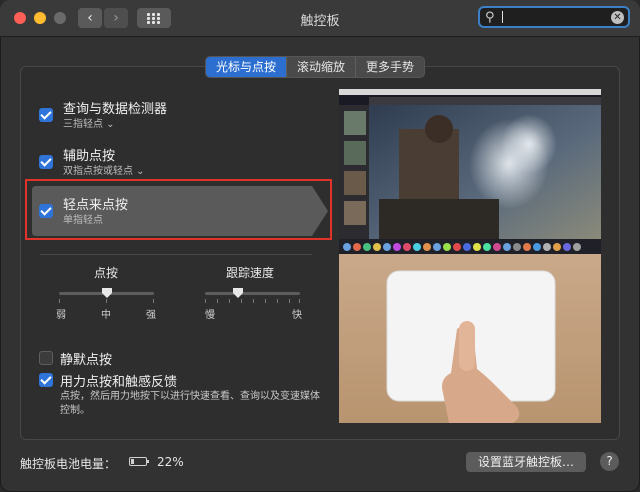 The height and width of the screenshot is (492, 640). Describe the element at coordinates (609, 461) in the screenshot. I see `help-button: ?` at that location.